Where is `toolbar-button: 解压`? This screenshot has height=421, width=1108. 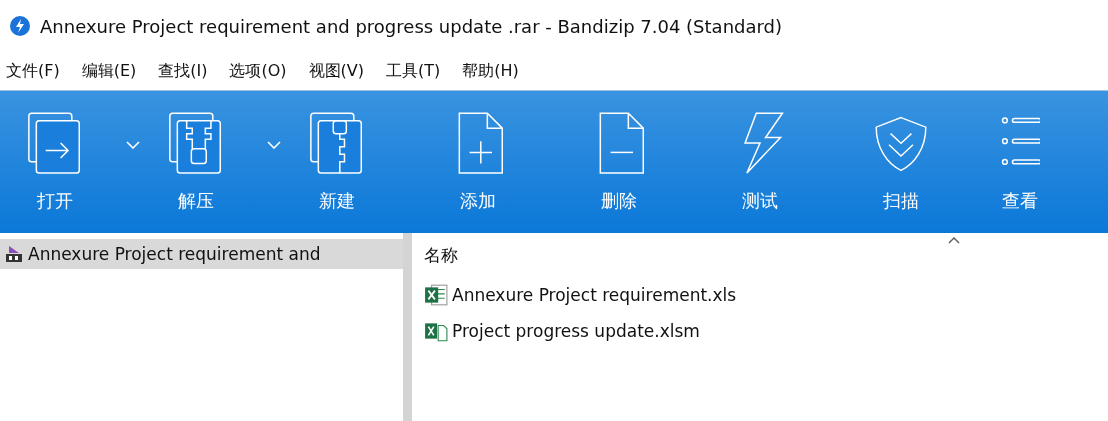 toolbar-button: 解压 is located at coordinates (196, 162).